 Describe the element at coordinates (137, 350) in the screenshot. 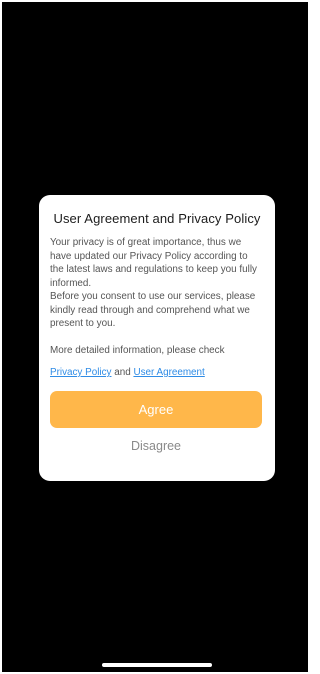

I see `more-info-text: More detailed information, please check` at that location.